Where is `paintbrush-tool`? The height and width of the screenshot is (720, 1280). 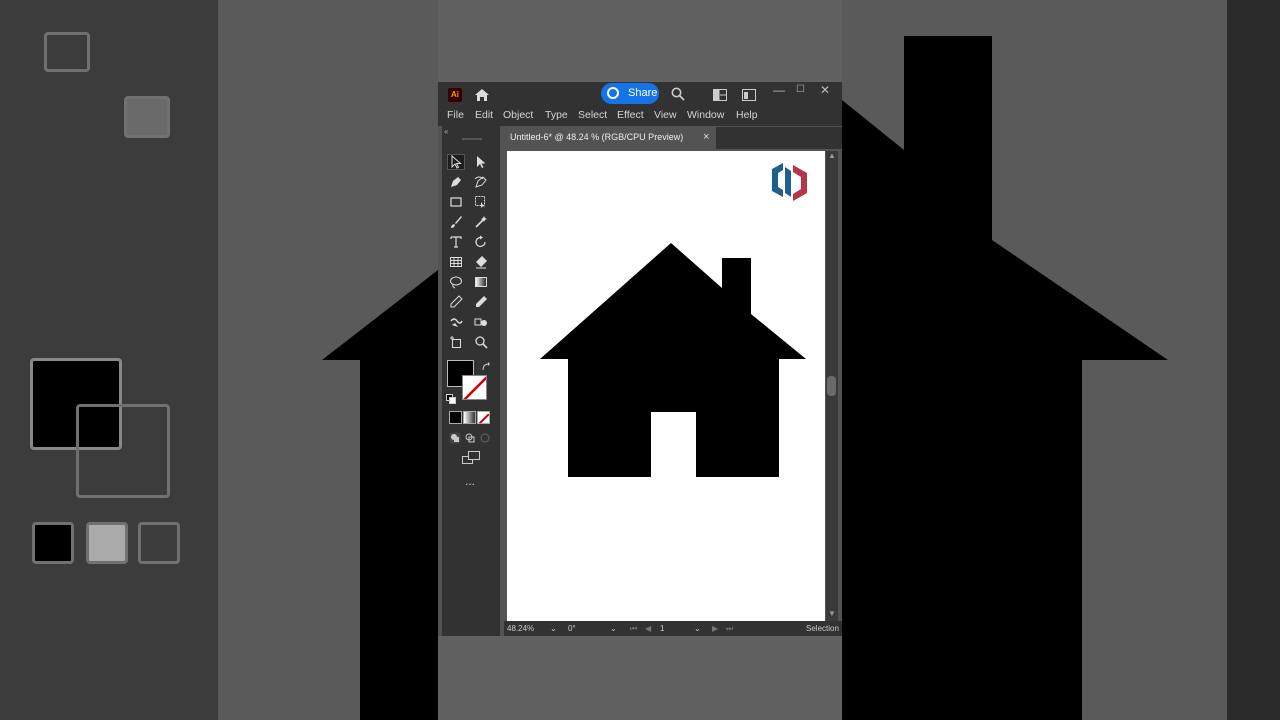
paintbrush-tool is located at coordinates (456, 222).